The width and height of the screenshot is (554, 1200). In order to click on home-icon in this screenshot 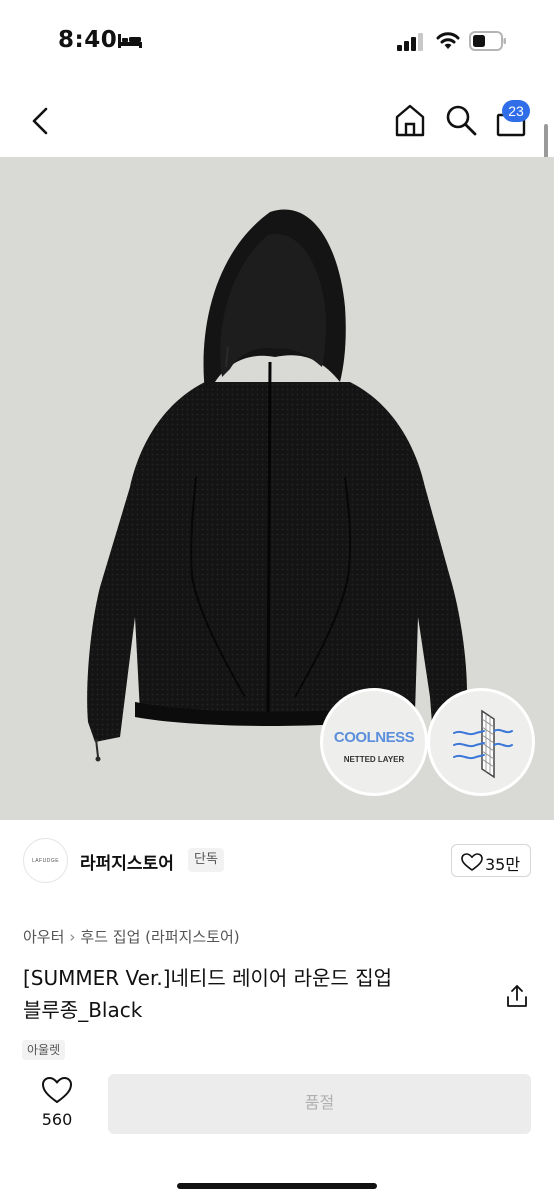, I will do `click(410, 120)`.